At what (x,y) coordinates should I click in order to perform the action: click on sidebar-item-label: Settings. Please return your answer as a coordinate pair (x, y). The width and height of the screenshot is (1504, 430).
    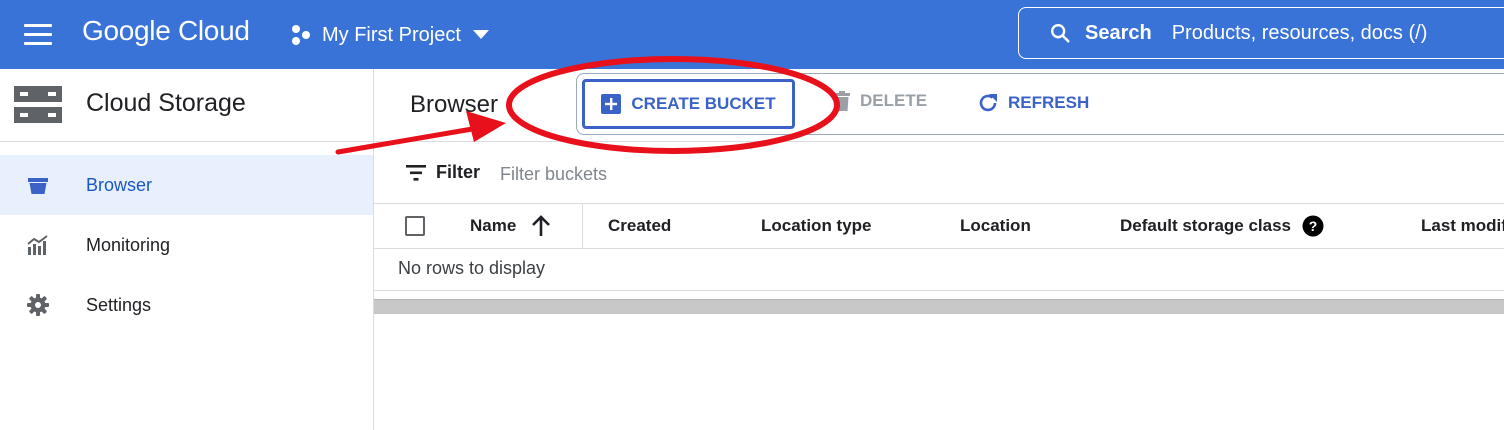
    Looking at the image, I should click on (119, 304).